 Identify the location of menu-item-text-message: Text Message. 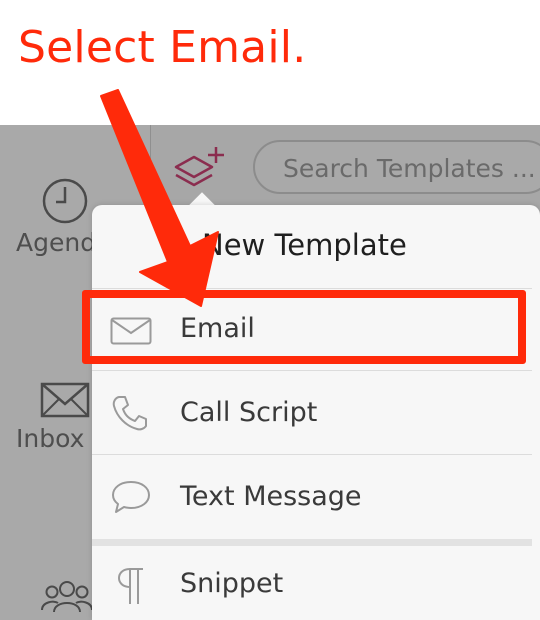
(312, 495).